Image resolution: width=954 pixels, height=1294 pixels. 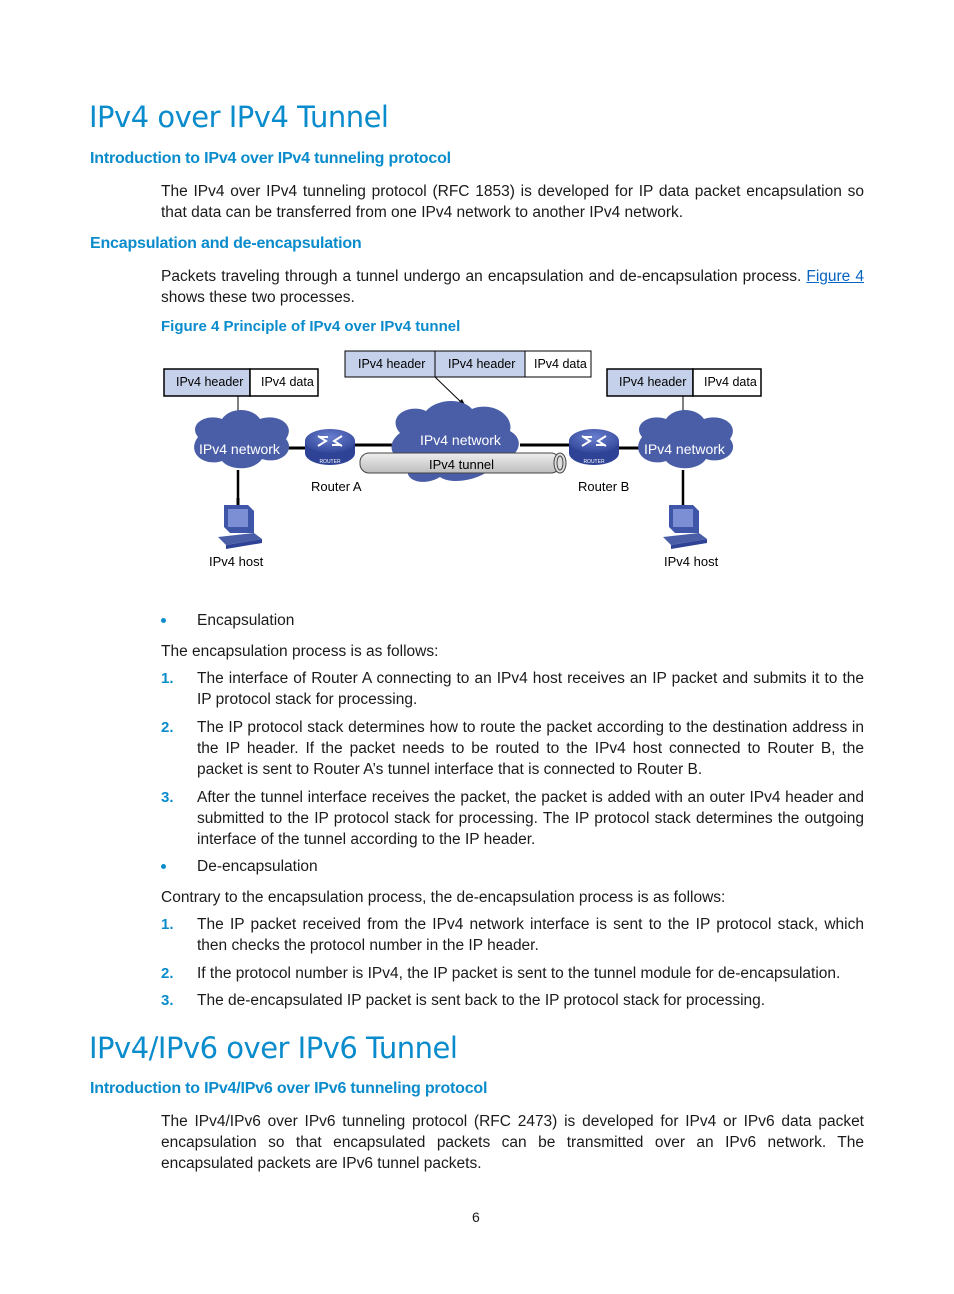 What do you see at coordinates (330, 447) in the screenshot?
I see `router-a-icon: ROUTER` at bounding box center [330, 447].